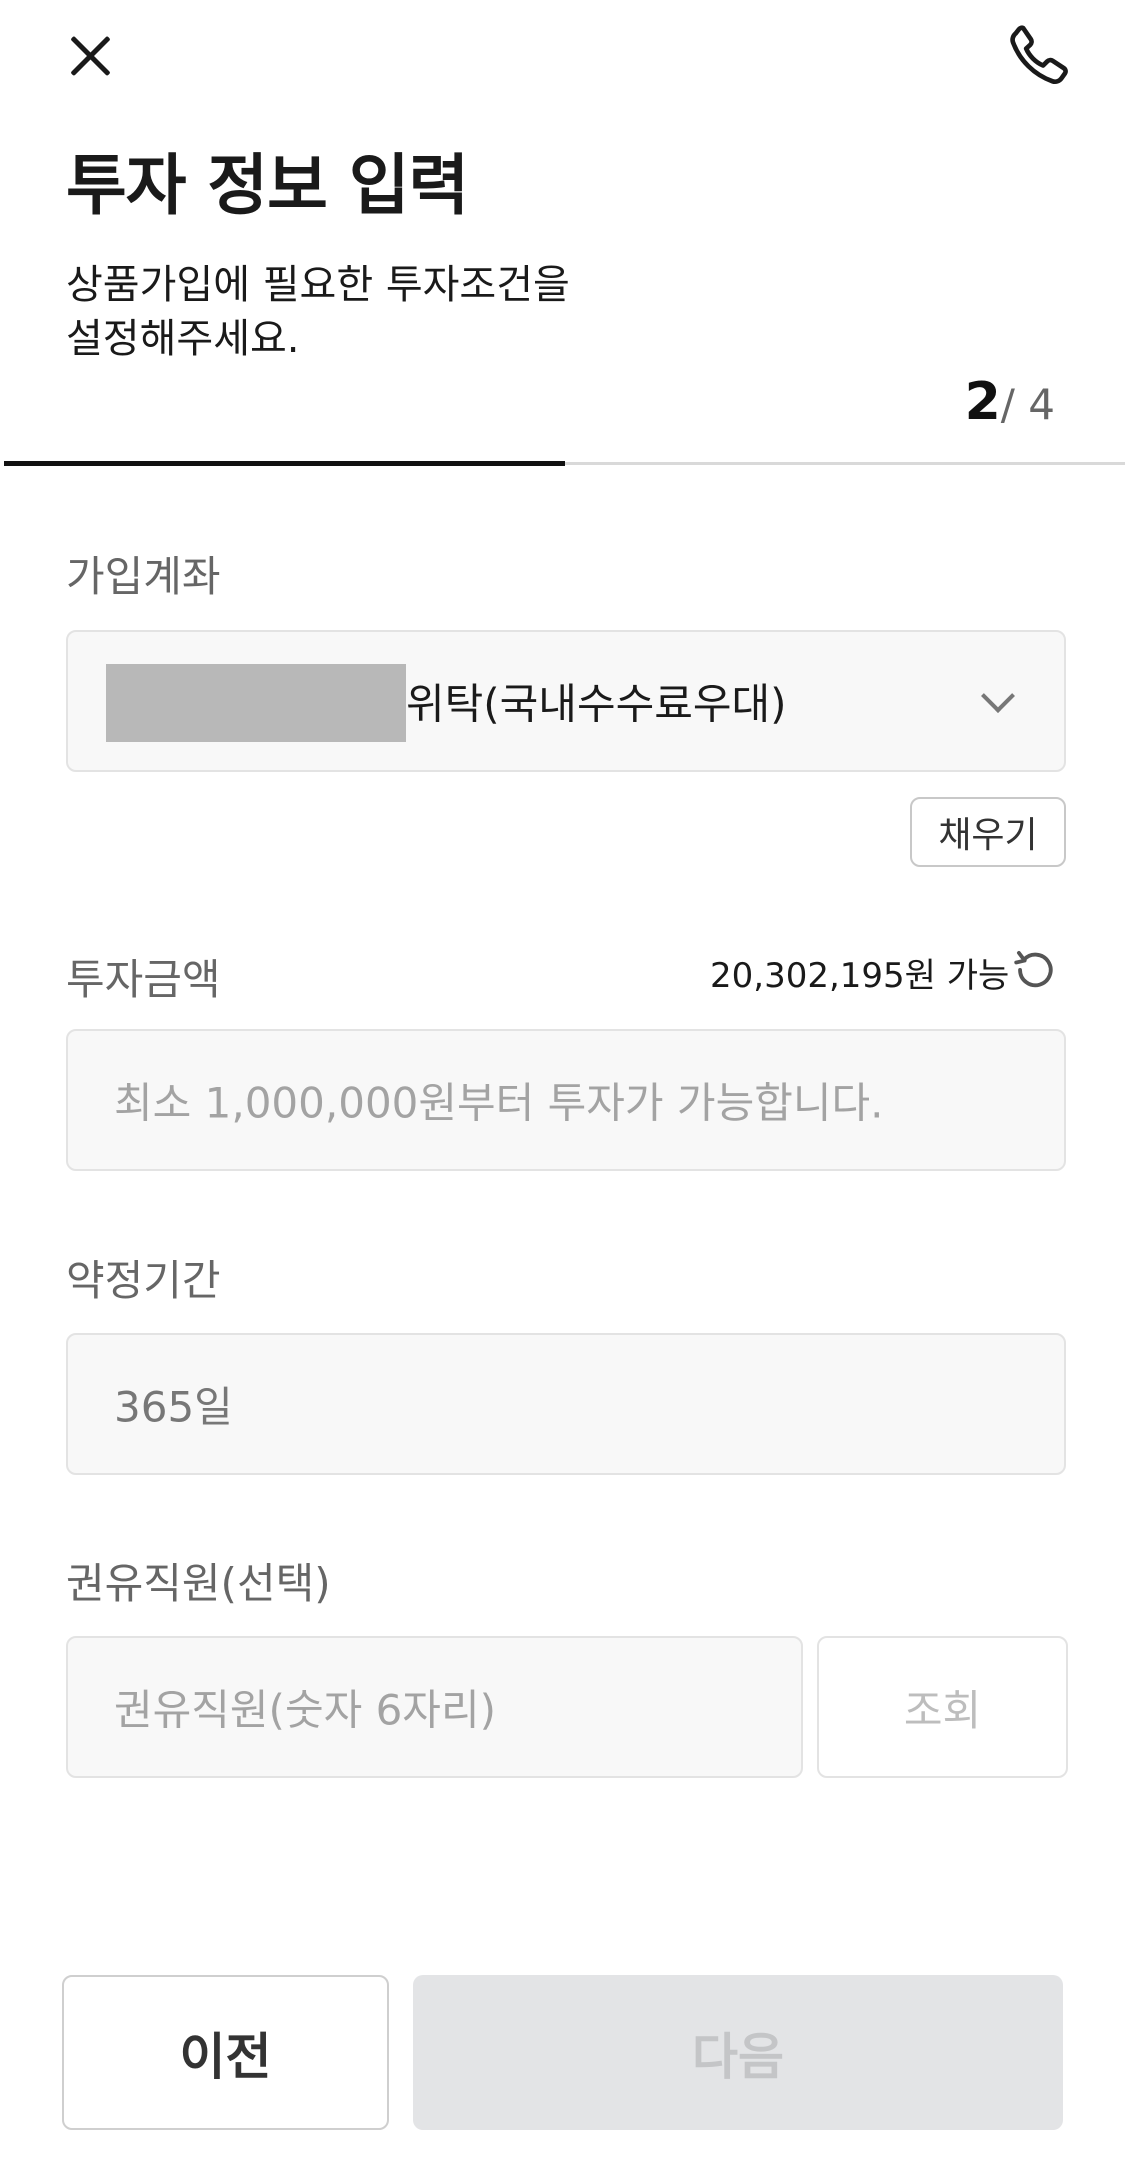 The width and height of the screenshot is (1125, 2163). What do you see at coordinates (225, 2052) in the screenshot?
I see `prev-button: 이전` at bounding box center [225, 2052].